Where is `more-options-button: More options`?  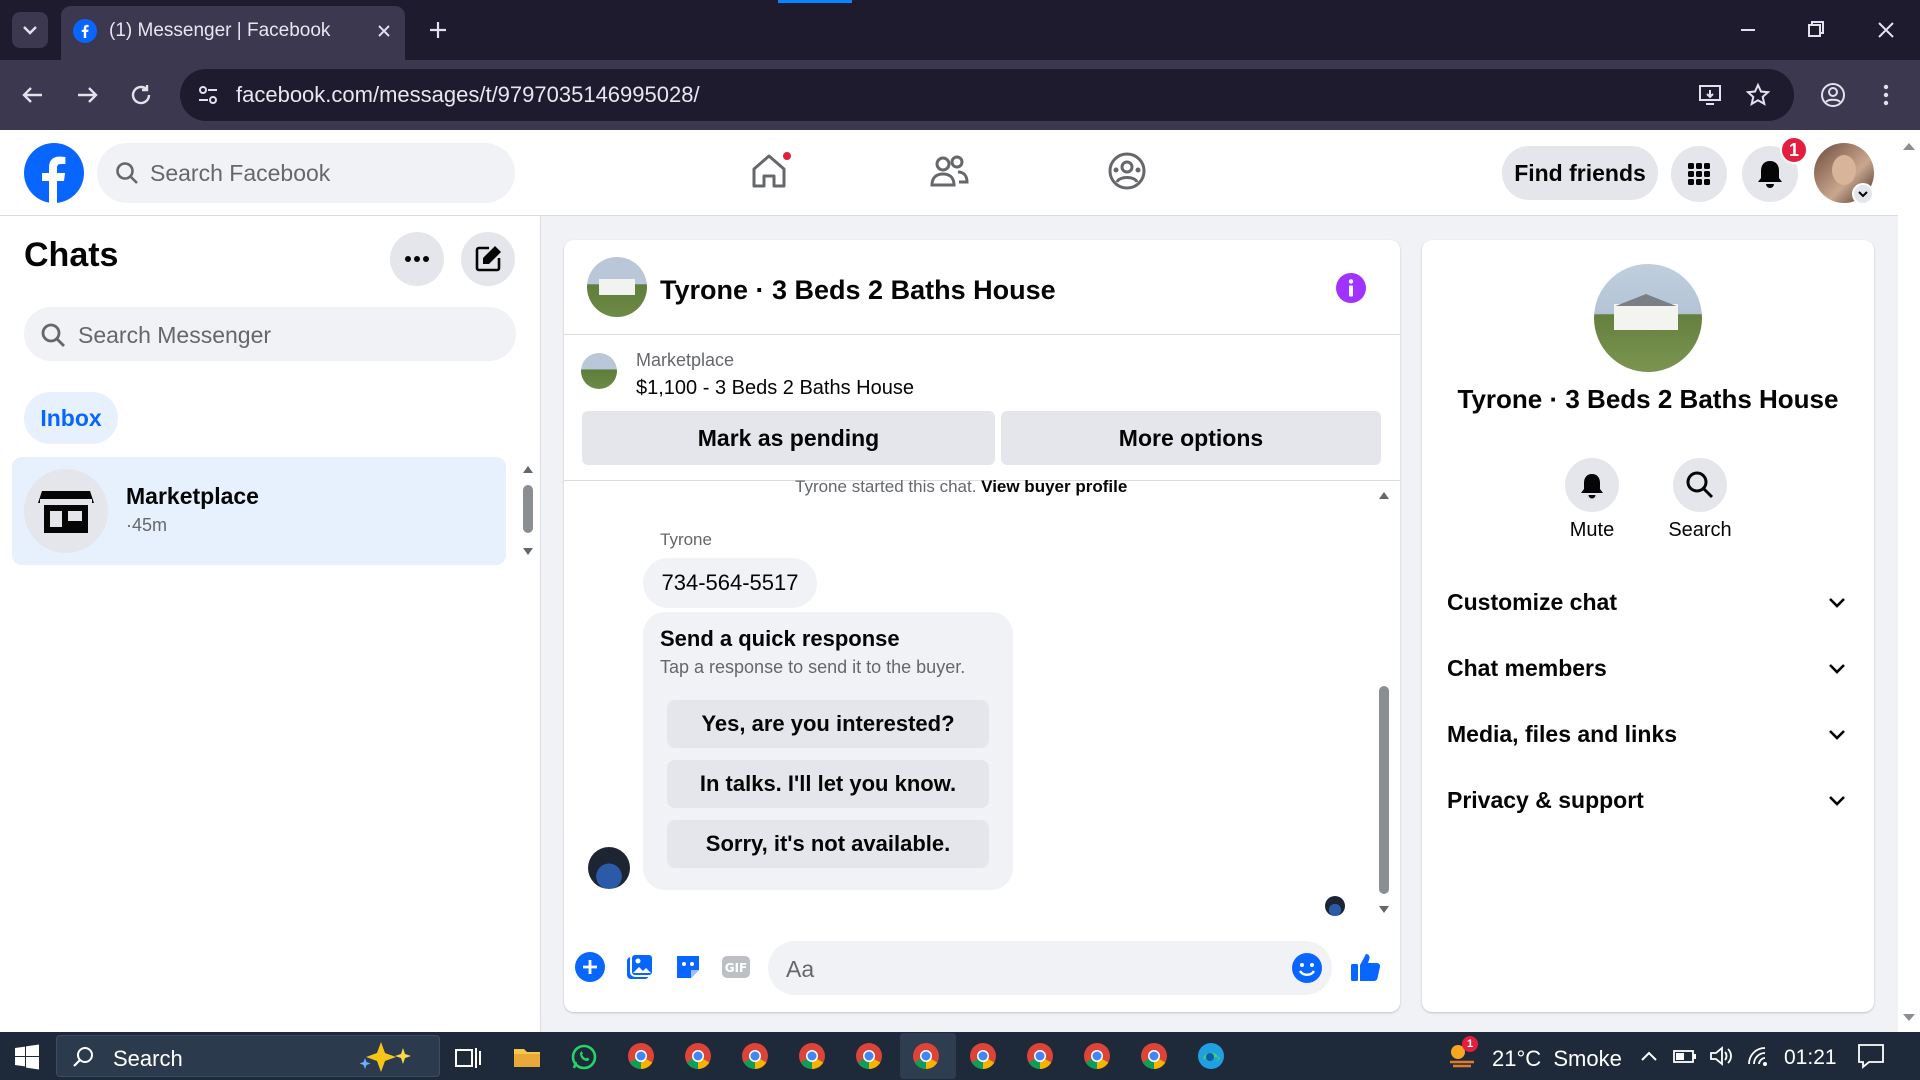 more-options-button: More options is located at coordinates (1191, 438).